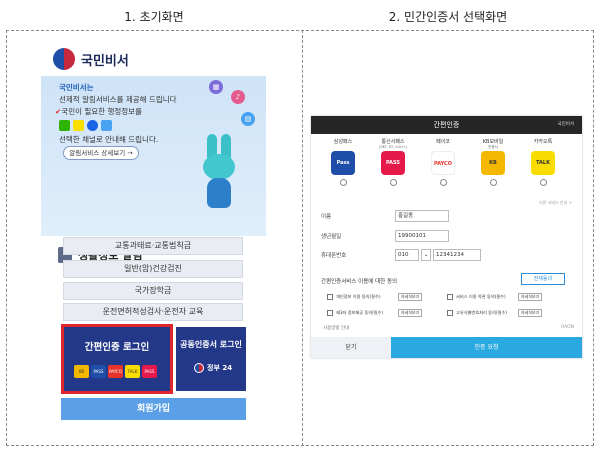 This screenshot has width=600, height=455. Describe the element at coordinates (106, 125) in the screenshot. I see `message-icon` at that location.